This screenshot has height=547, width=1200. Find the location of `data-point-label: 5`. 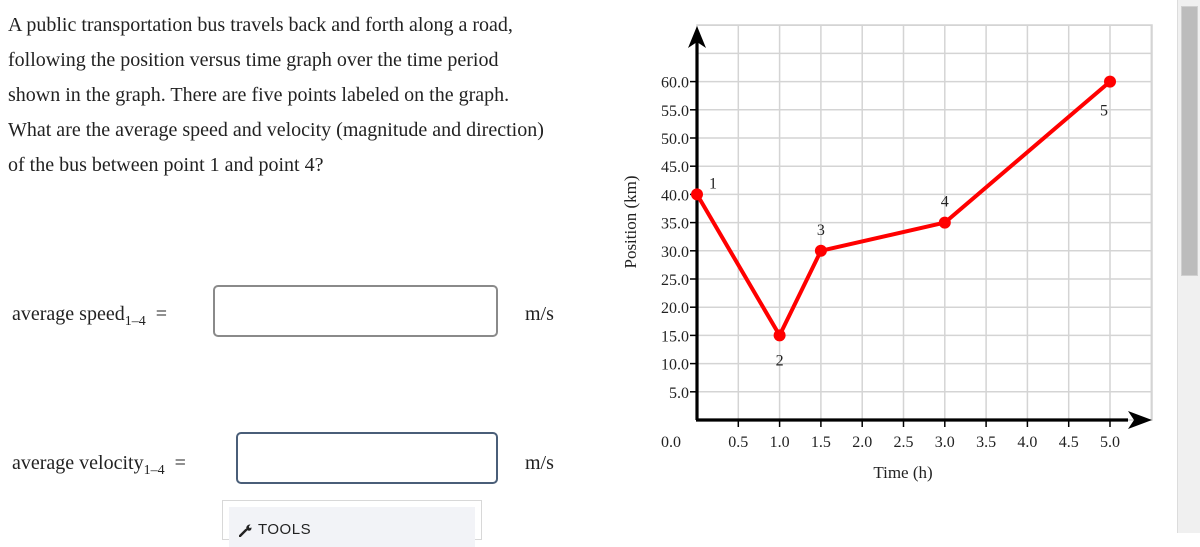

data-point-label: 5 is located at coordinates (1104, 111).